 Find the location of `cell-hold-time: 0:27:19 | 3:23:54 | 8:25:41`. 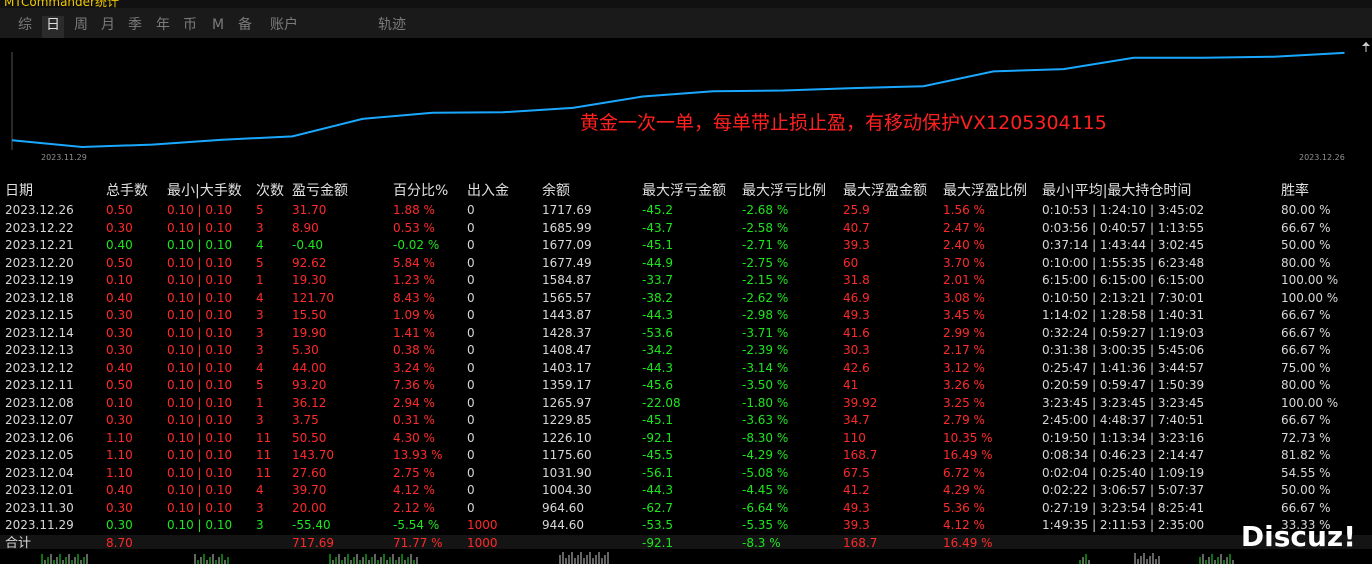

cell-hold-time: 0:27:19 | 3:23:54 | 8:25:41 is located at coordinates (1123, 507).